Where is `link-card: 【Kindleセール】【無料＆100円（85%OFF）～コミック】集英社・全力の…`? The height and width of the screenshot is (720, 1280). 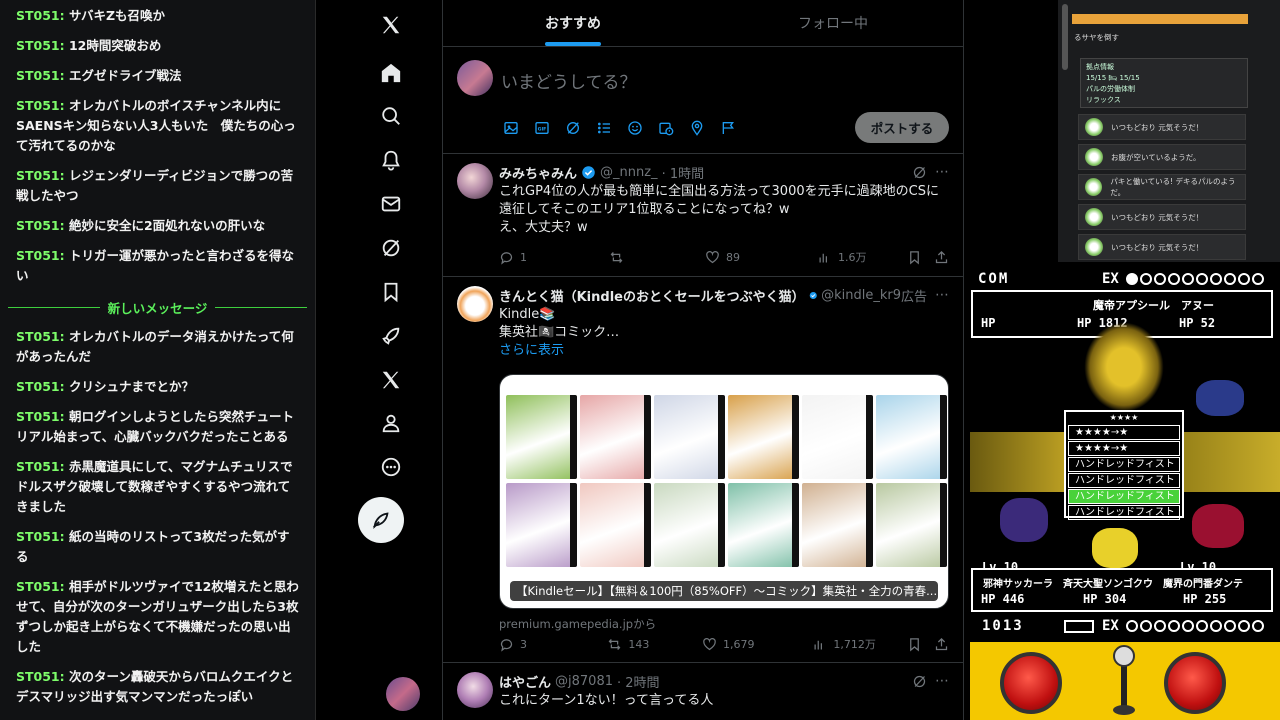 link-card: 【Kindleセール】【無料＆100円（85%OFF）～コミック】集英社・全力の… is located at coordinates (724, 491).